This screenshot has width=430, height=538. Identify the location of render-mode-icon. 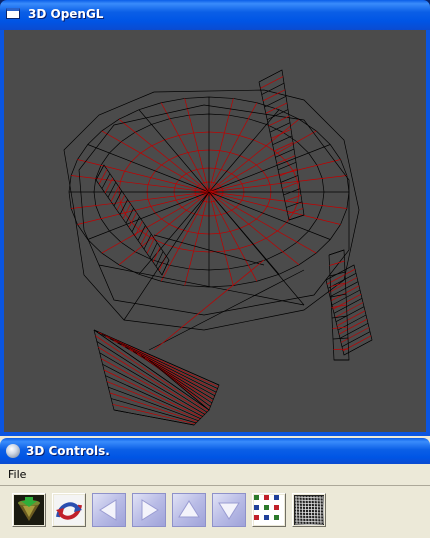
(29, 510).